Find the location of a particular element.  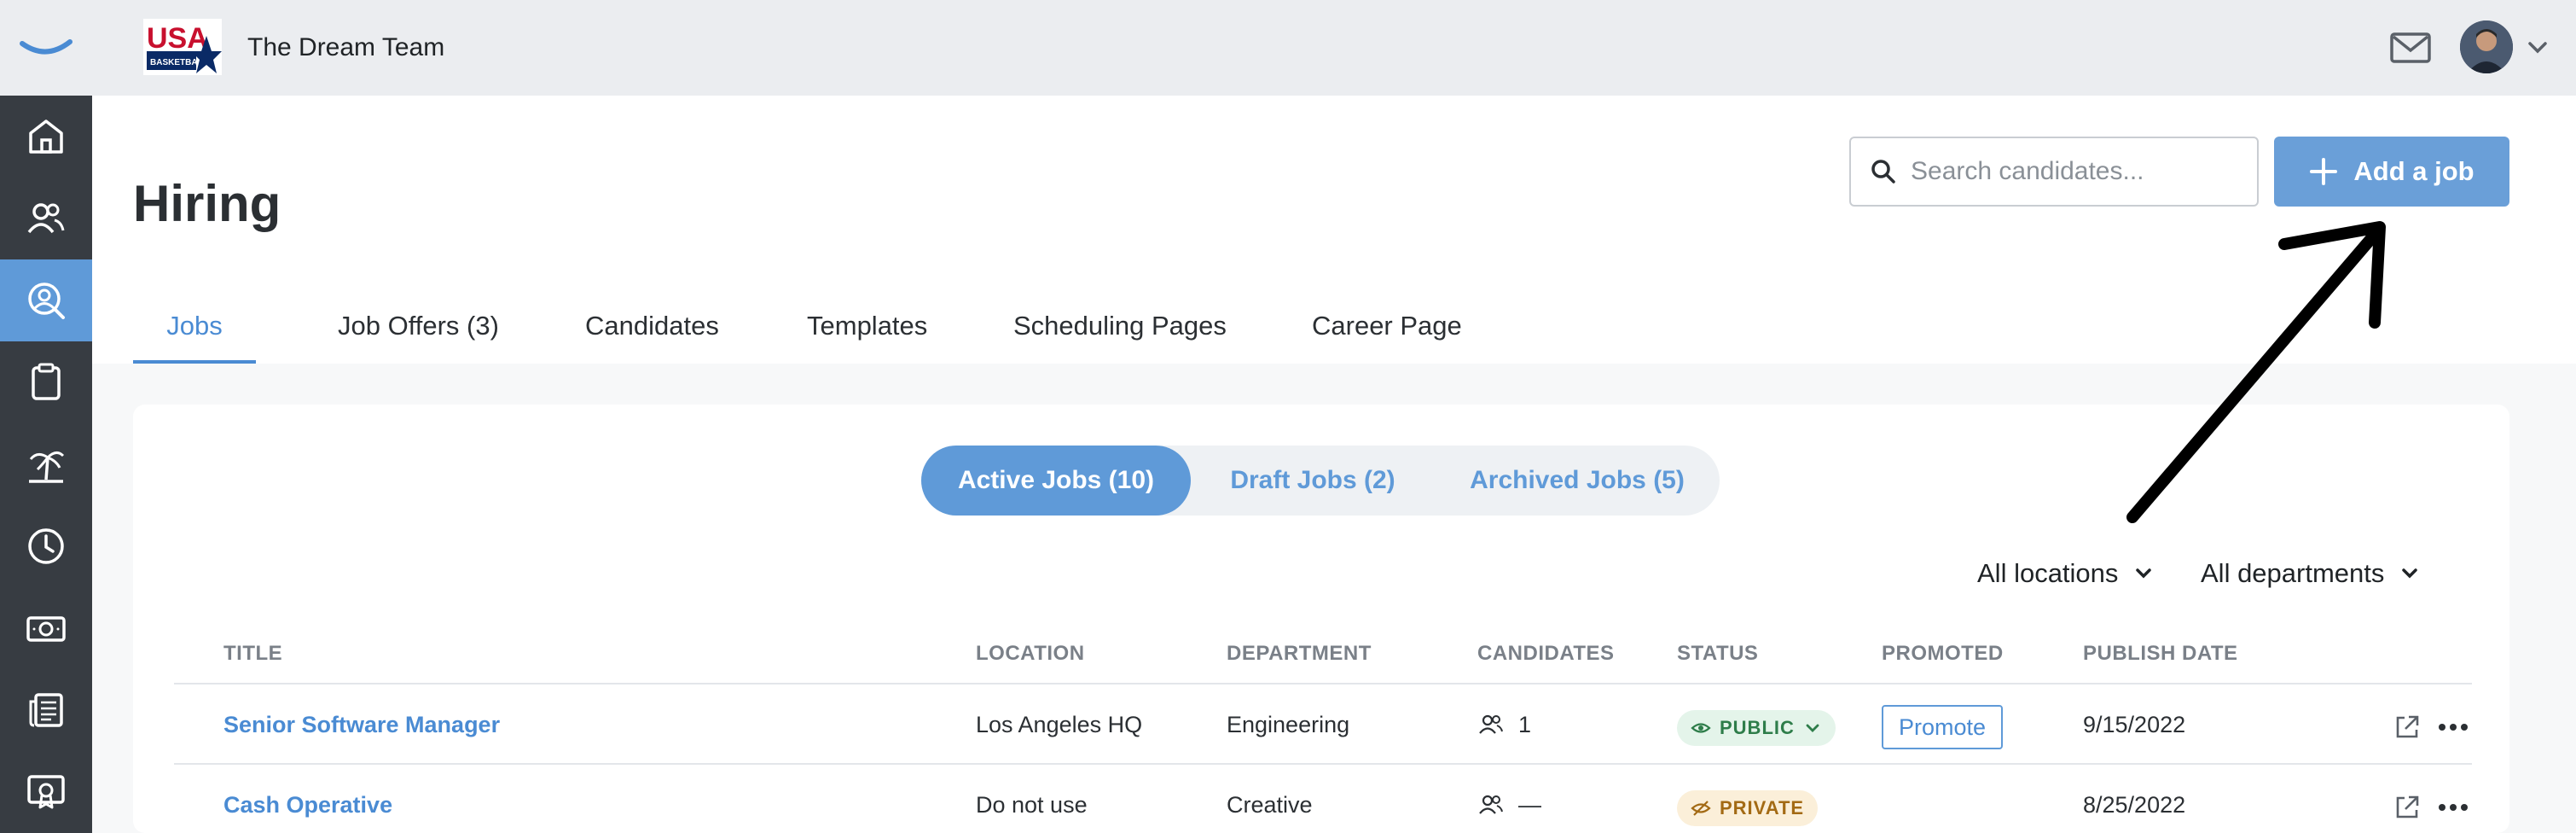

column-header-department: DEPARTMENT is located at coordinates (1299, 654).